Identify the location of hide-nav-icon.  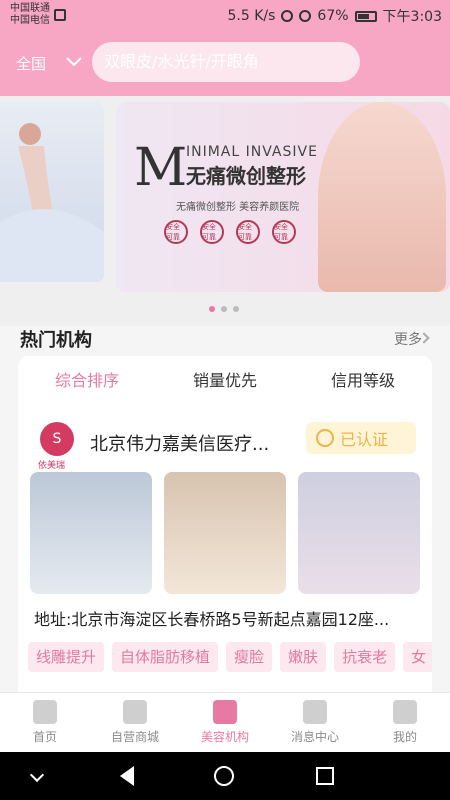
(37, 775).